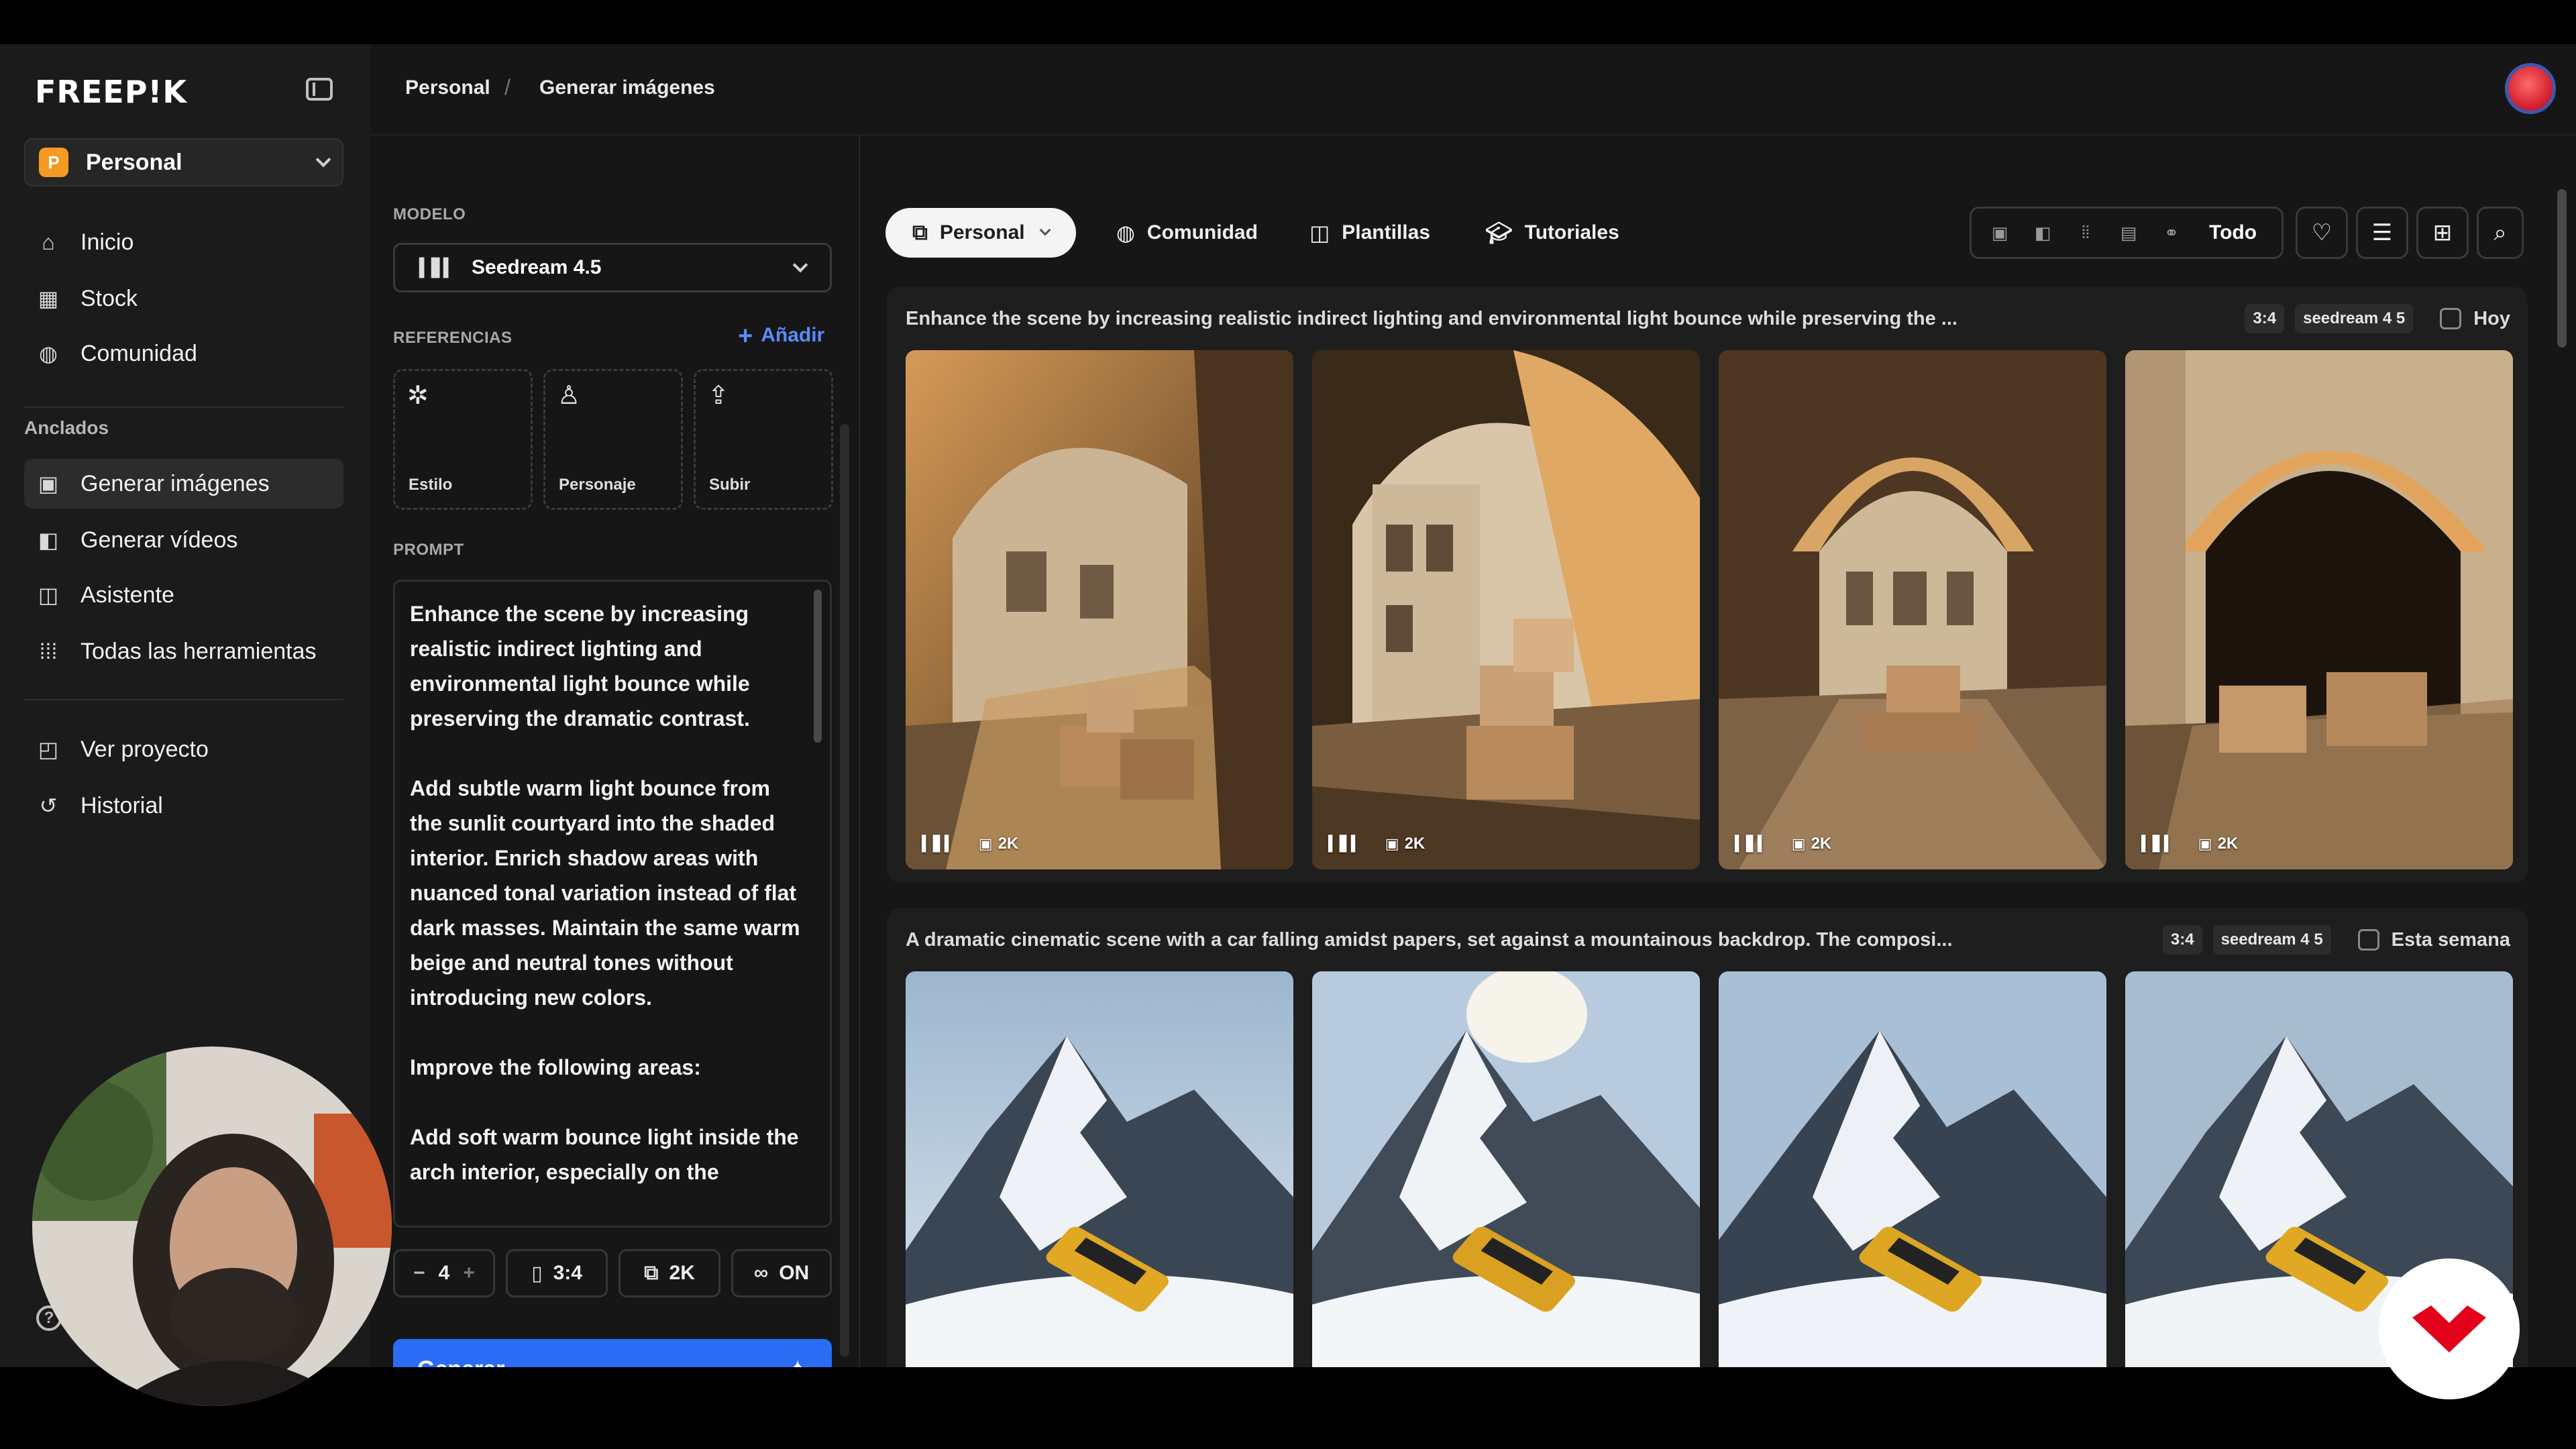 This screenshot has width=2576, height=1449. Describe the element at coordinates (48, 353) in the screenshot. I see `globe-icon: ◍` at that location.